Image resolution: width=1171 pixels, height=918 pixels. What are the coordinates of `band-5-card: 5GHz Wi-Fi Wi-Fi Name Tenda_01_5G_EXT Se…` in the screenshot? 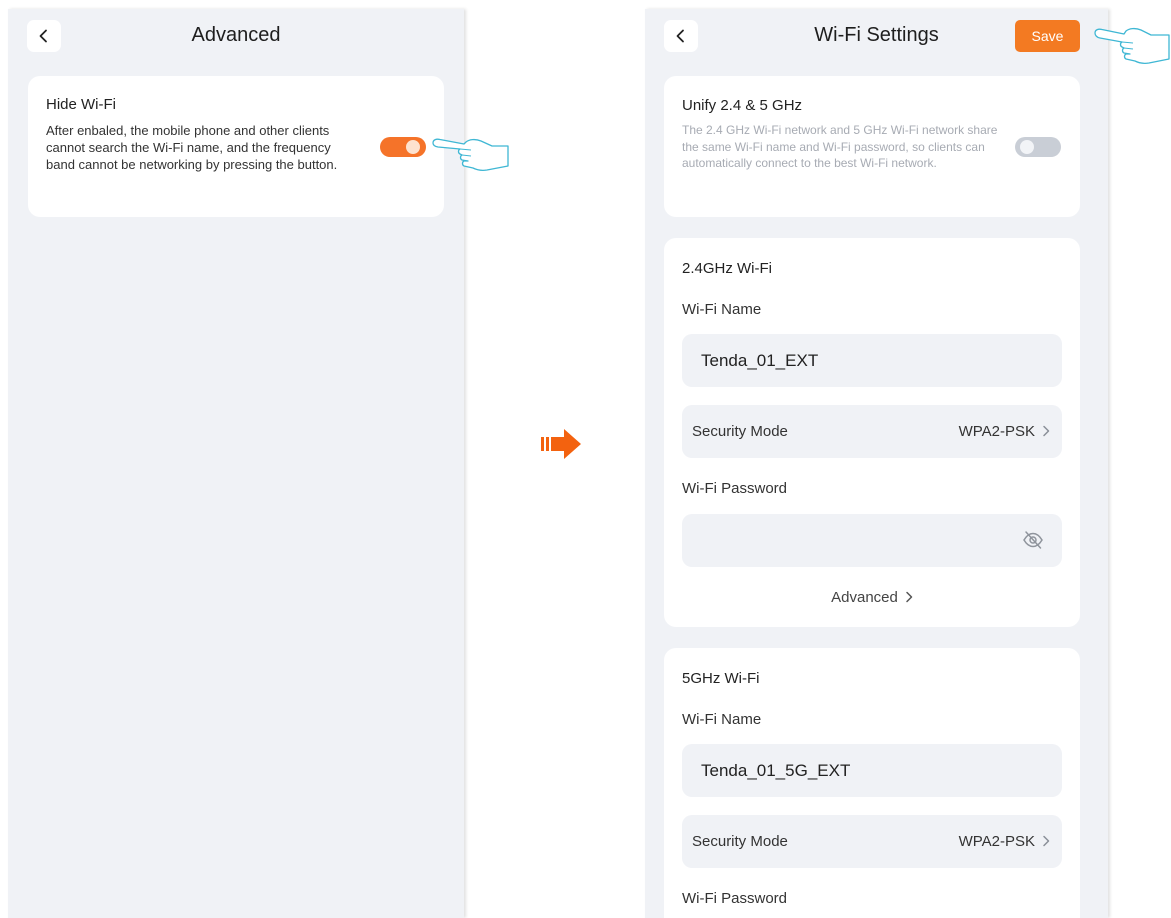 It's located at (872, 783).